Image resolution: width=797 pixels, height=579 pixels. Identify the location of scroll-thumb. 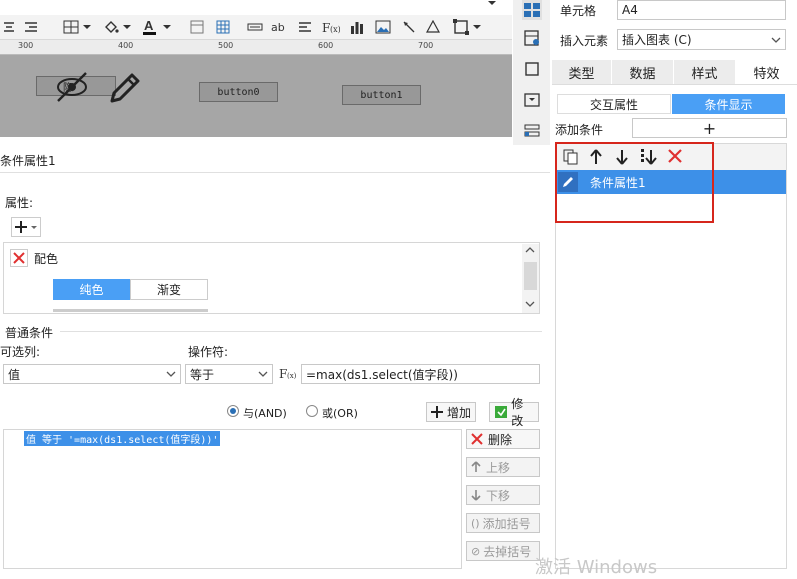
(530, 276).